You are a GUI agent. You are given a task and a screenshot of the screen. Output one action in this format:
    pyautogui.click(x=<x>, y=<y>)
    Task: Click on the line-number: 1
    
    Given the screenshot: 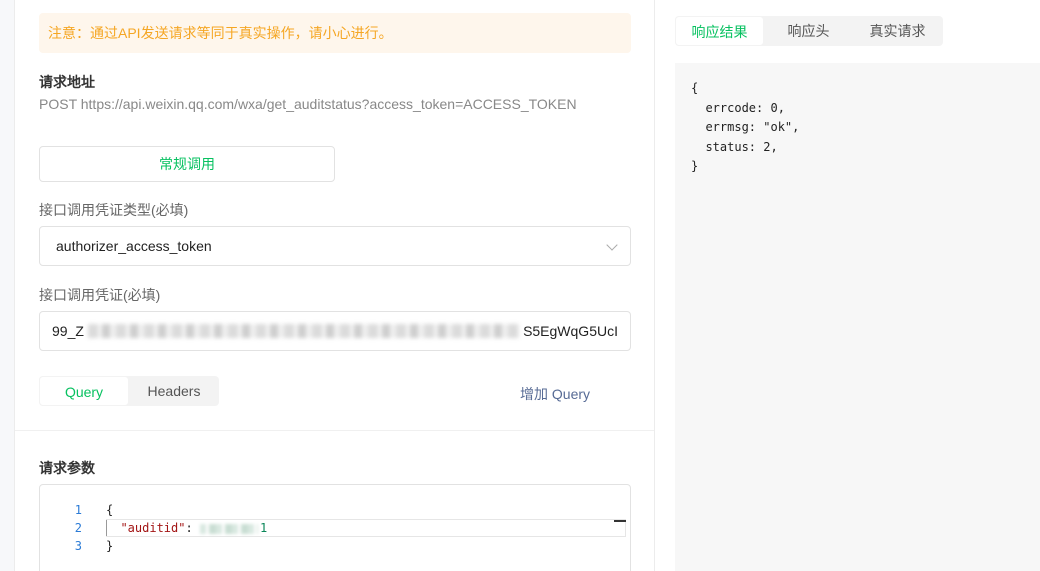 What is the action you would take?
    pyautogui.click(x=78, y=510)
    